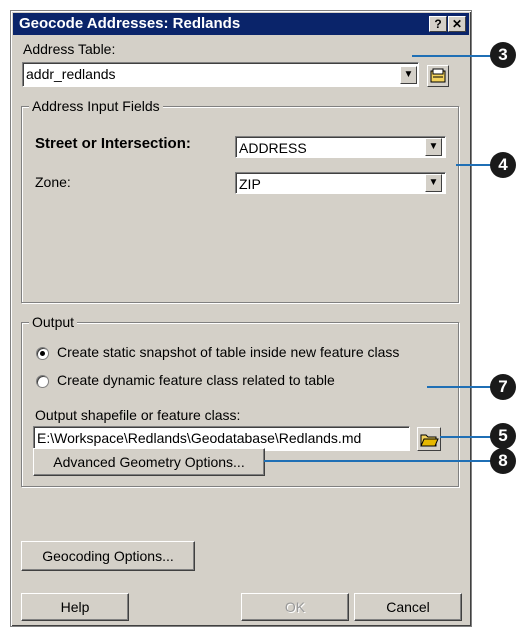  What do you see at coordinates (138, 415) in the screenshot?
I see `output-path-label: Output shapefile or feature class:` at bounding box center [138, 415].